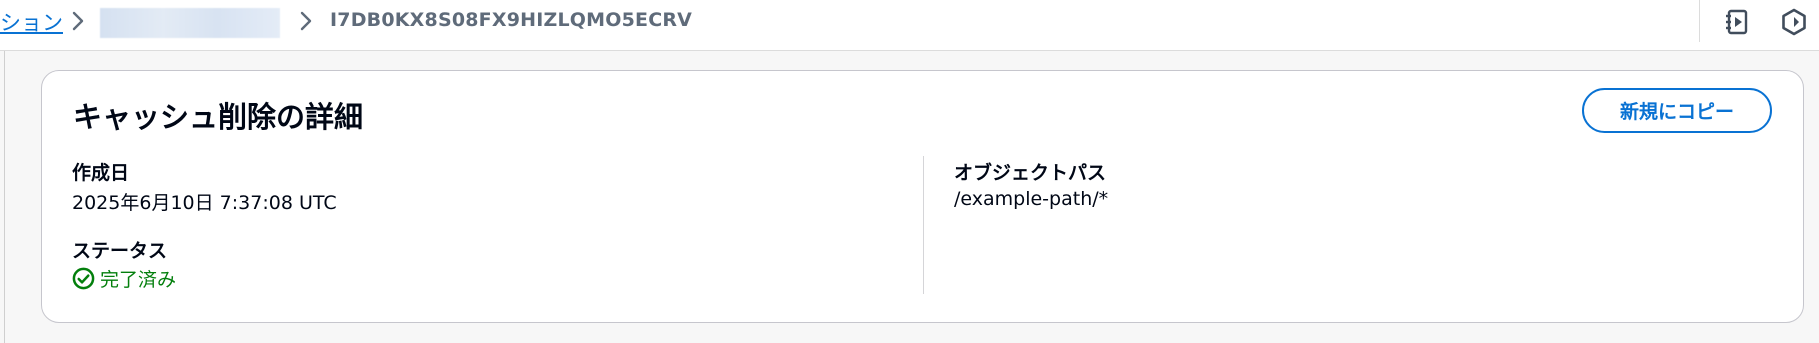  What do you see at coordinates (101, 173) in the screenshot?
I see `created-label: 作成日` at bounding box center [101, 173].